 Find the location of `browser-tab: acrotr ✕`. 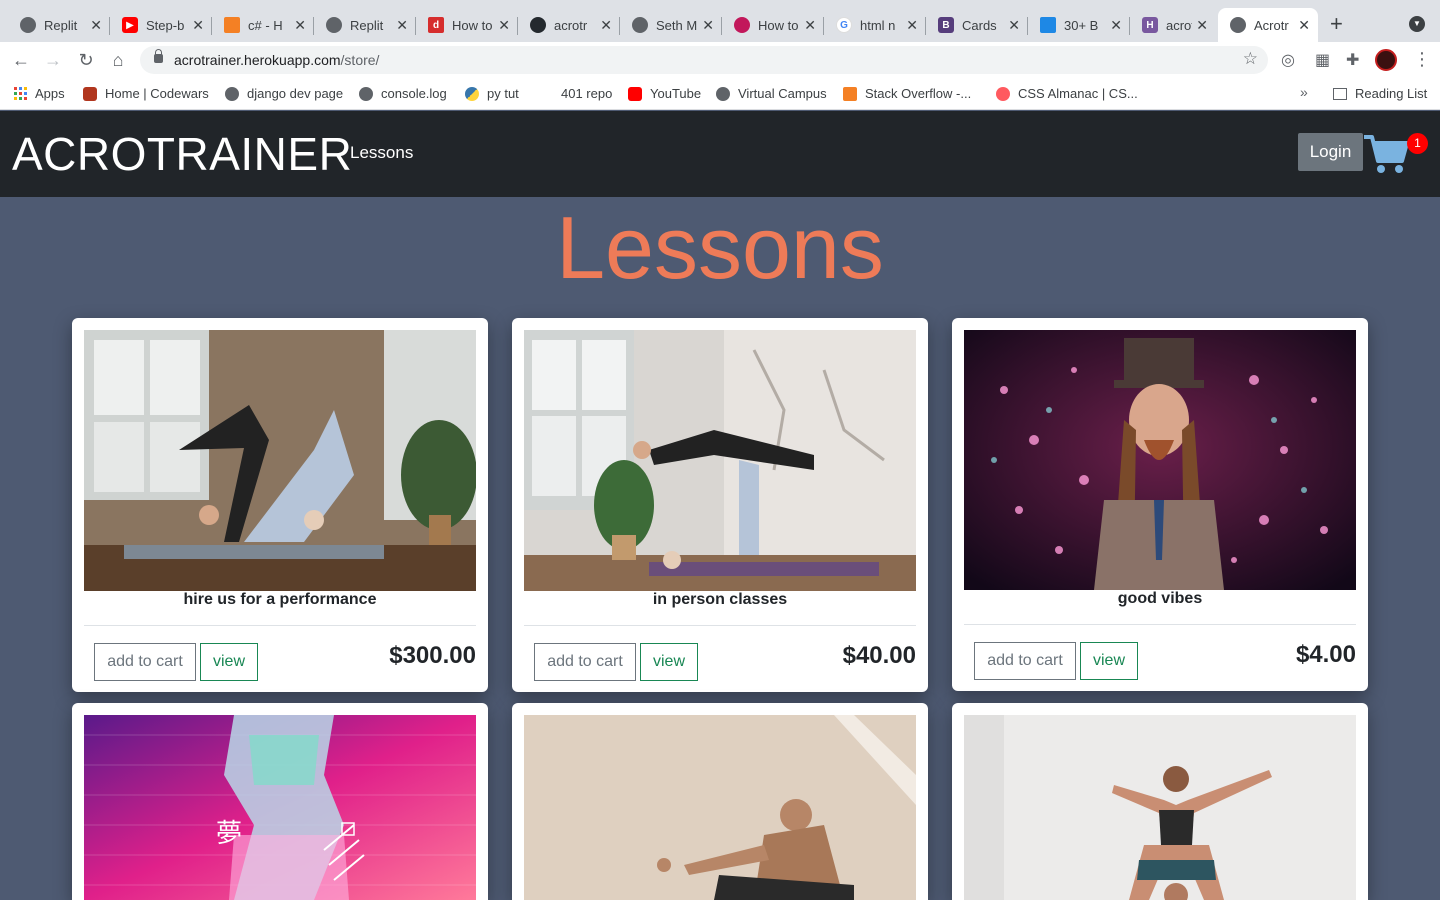

browser-tab: acrotr ✕ is located at coordinates (569, 25).